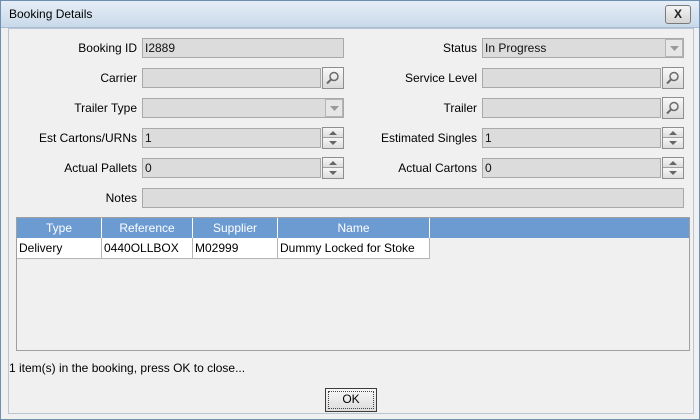 Image resolution: width=700 pixels, height=420 pixels. Describe the element at coordinates (231, 78) in the screenshot. I see `carrier-field` at that location.